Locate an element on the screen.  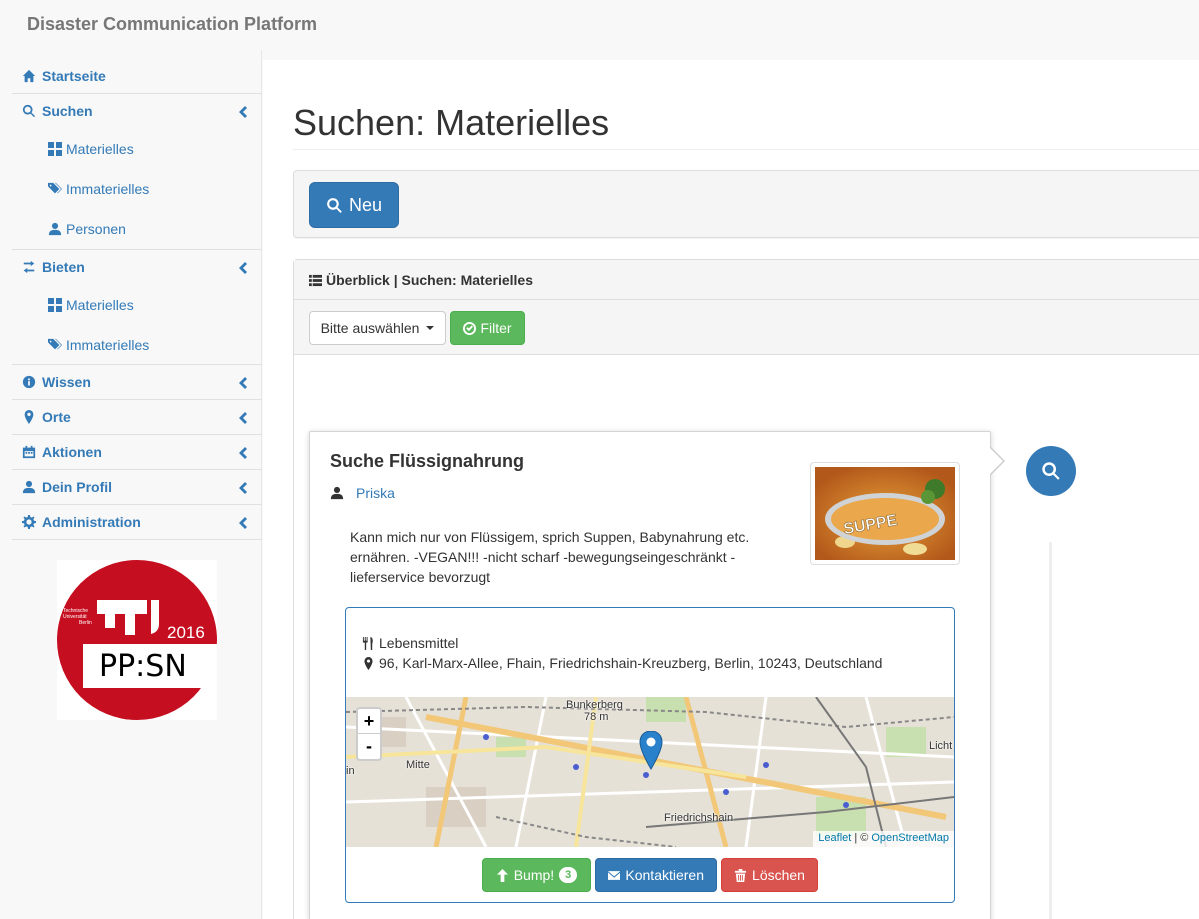
map-label-friedrichshain: Friedrichshain is located at coordinates (699, 818).